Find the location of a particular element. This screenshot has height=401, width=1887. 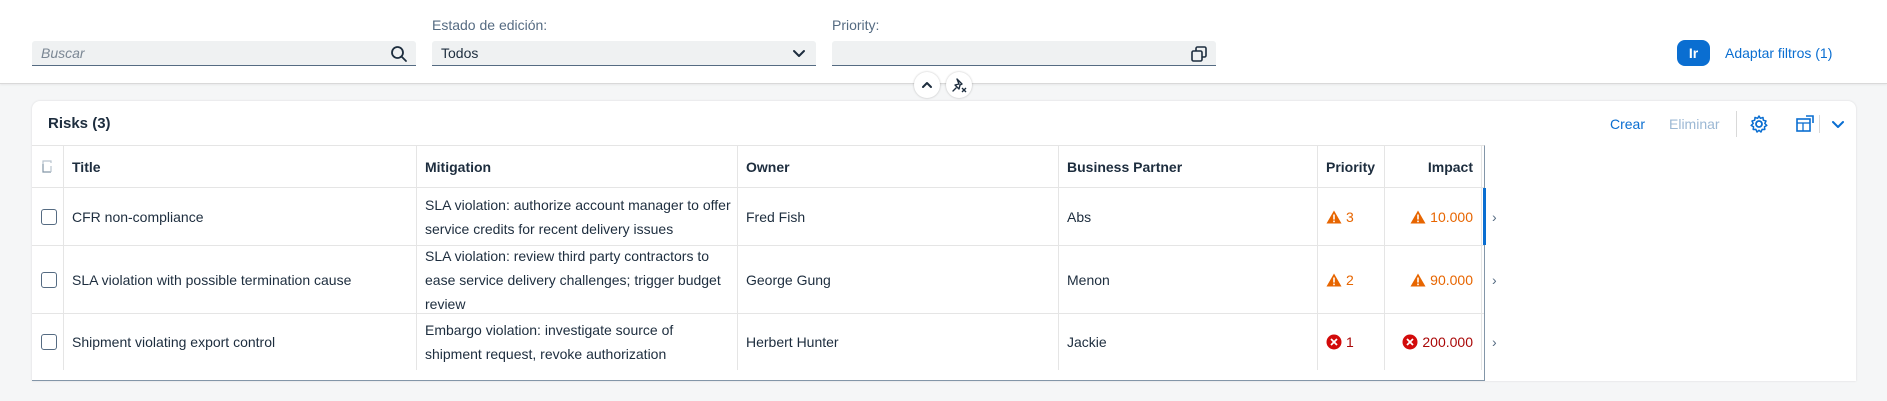

priority-status: 1 is located at coordinates (1340, 342).